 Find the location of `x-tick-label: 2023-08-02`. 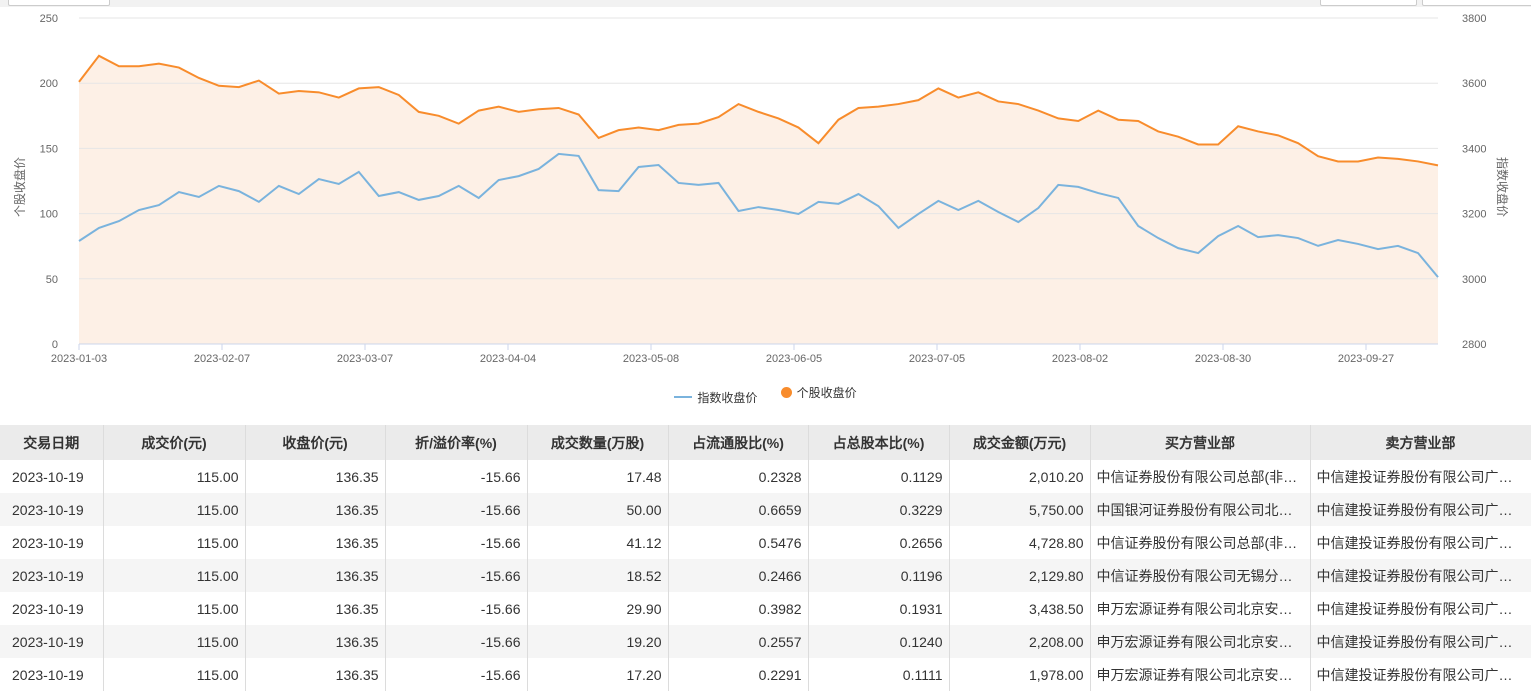

x-tick-label: 2023-08-02 is located at coordinates (1080, 359).